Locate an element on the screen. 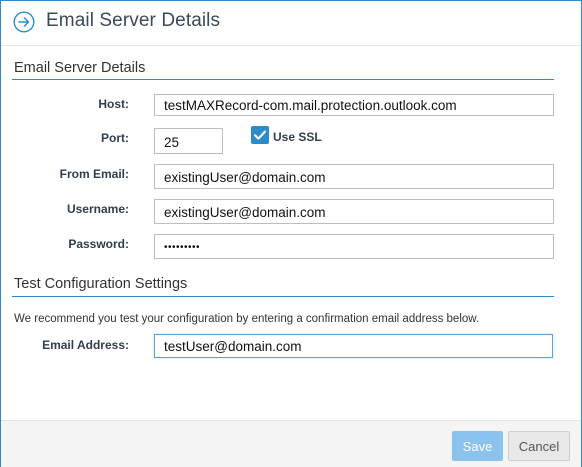 This screenshot has width=582, height=467. port-input: 25 is located at coordinates (188, 141).